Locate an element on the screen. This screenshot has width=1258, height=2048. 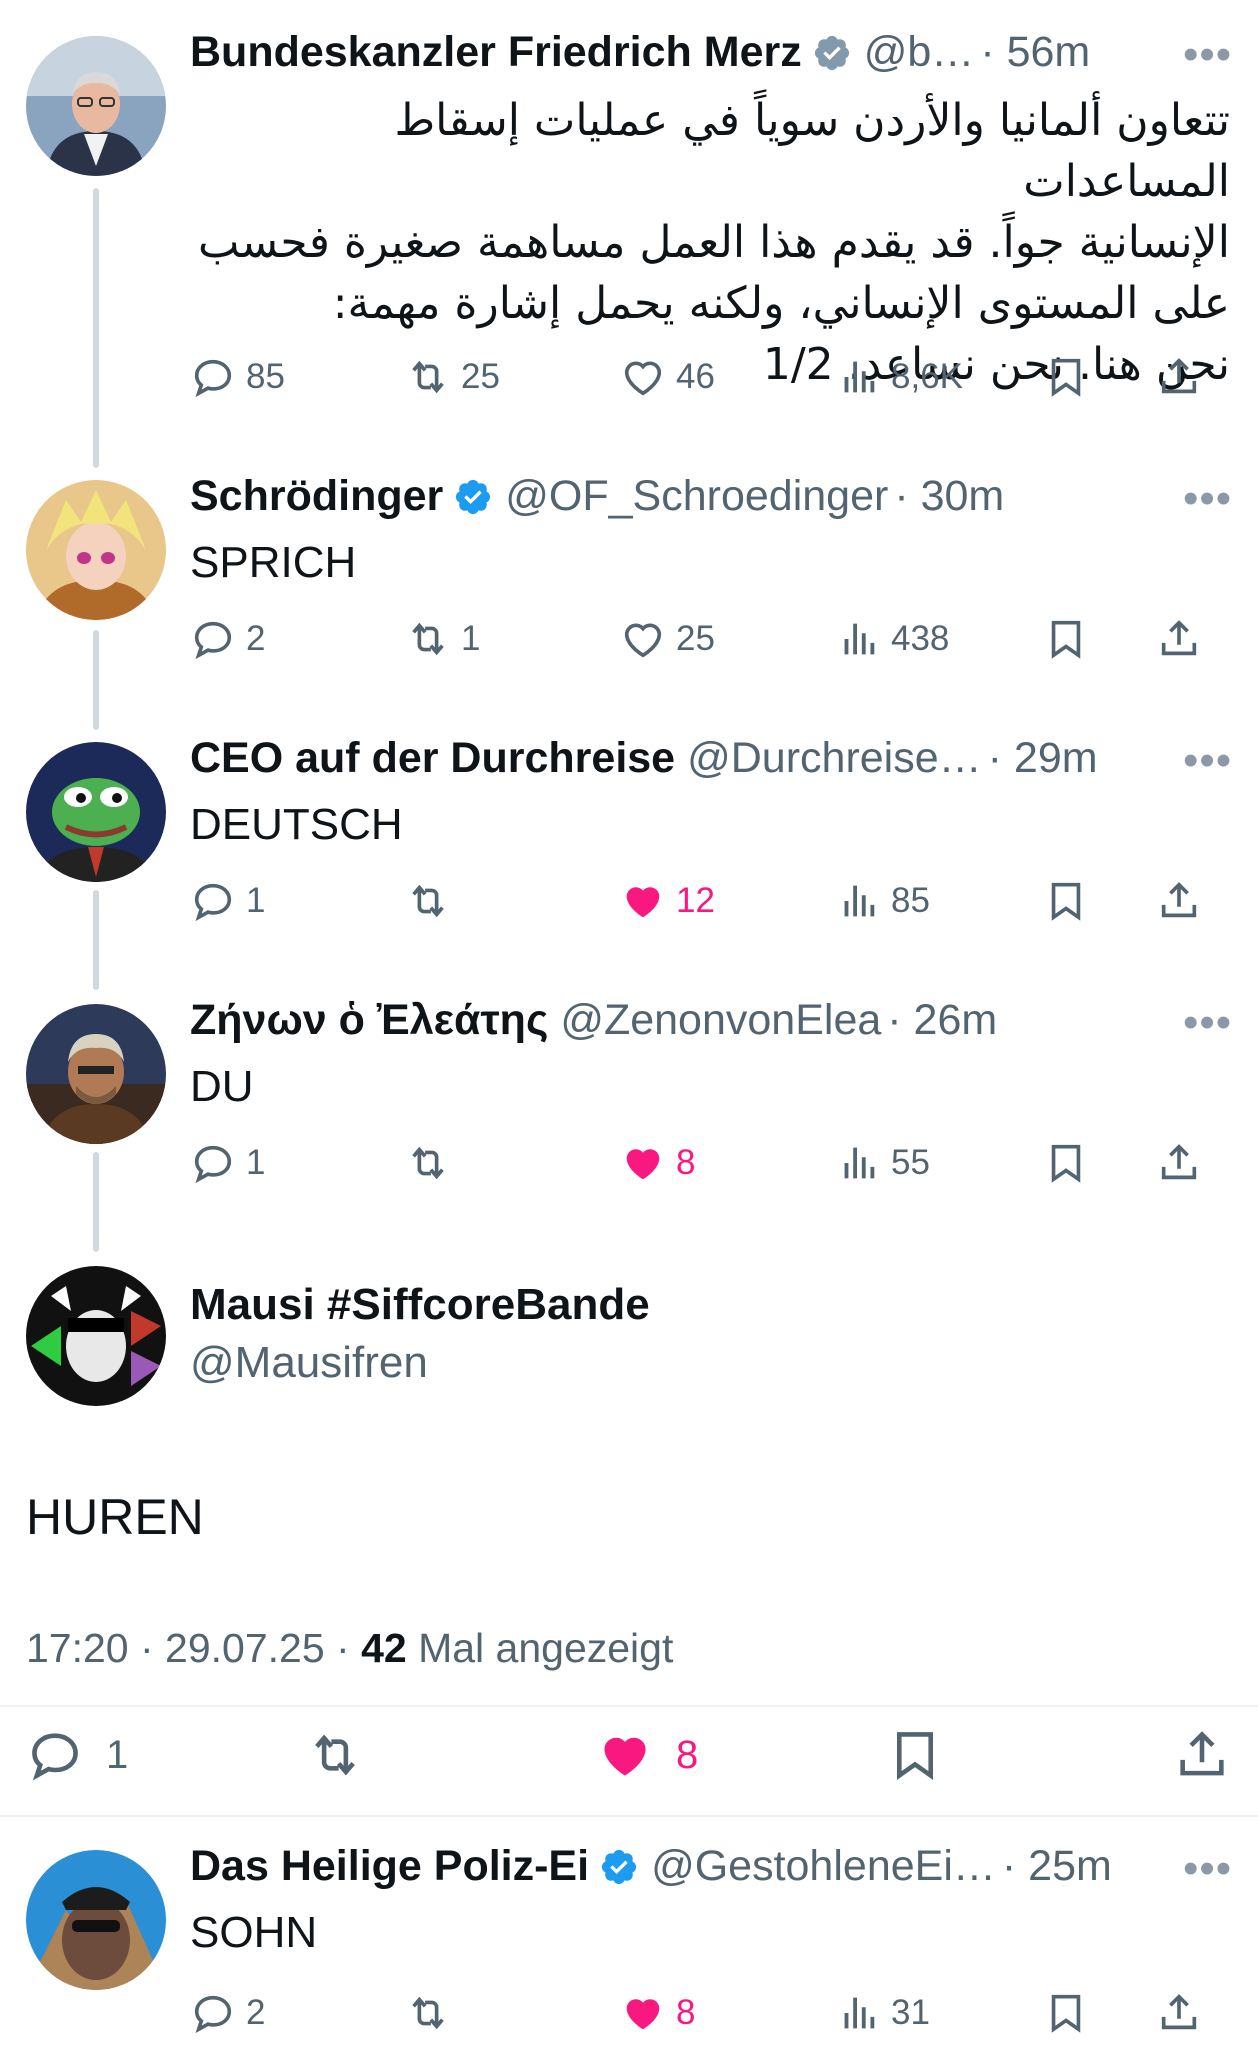
action-bar: 2 1 25 438 is located at coordinates (710, 641).